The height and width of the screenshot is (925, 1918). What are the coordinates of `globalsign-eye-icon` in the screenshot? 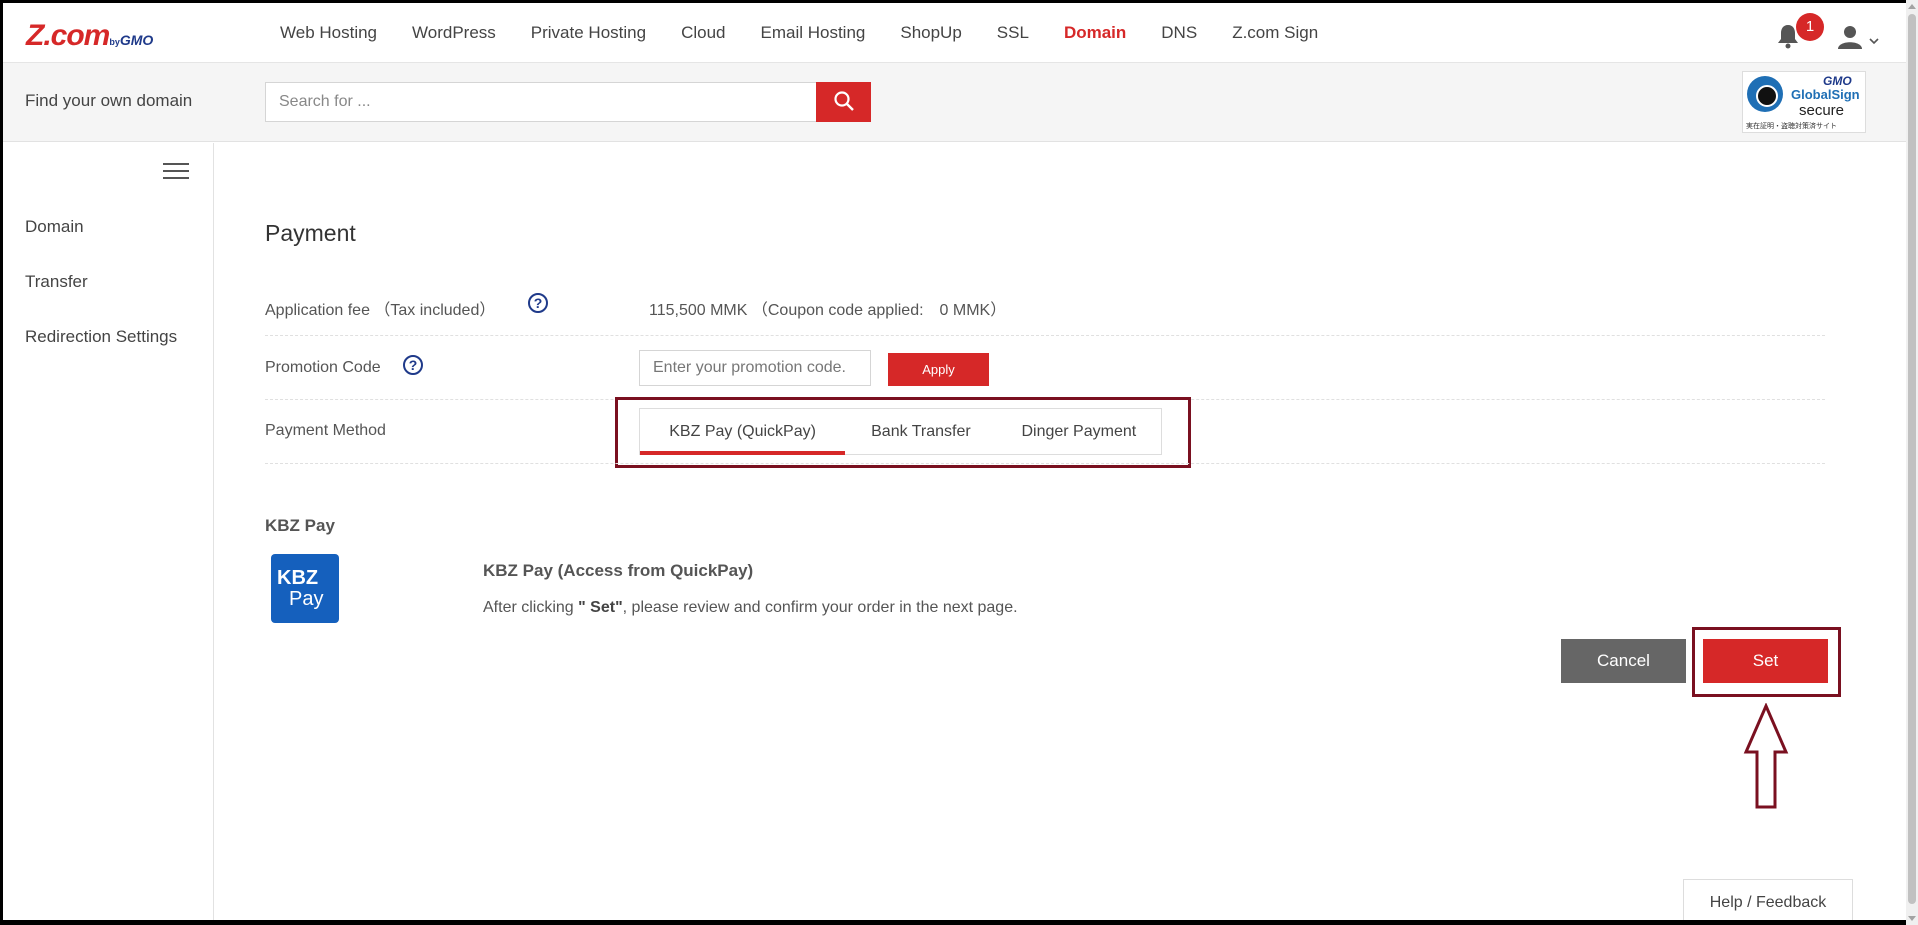 It's located at (1765, 94).